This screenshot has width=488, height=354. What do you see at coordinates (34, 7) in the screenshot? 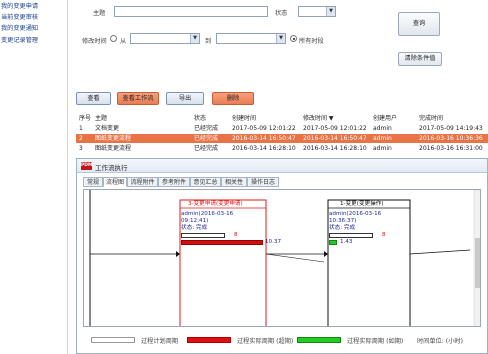
I see `sidebar-item-my-requests: 我的变更申请` at bounding box center [34, 7].